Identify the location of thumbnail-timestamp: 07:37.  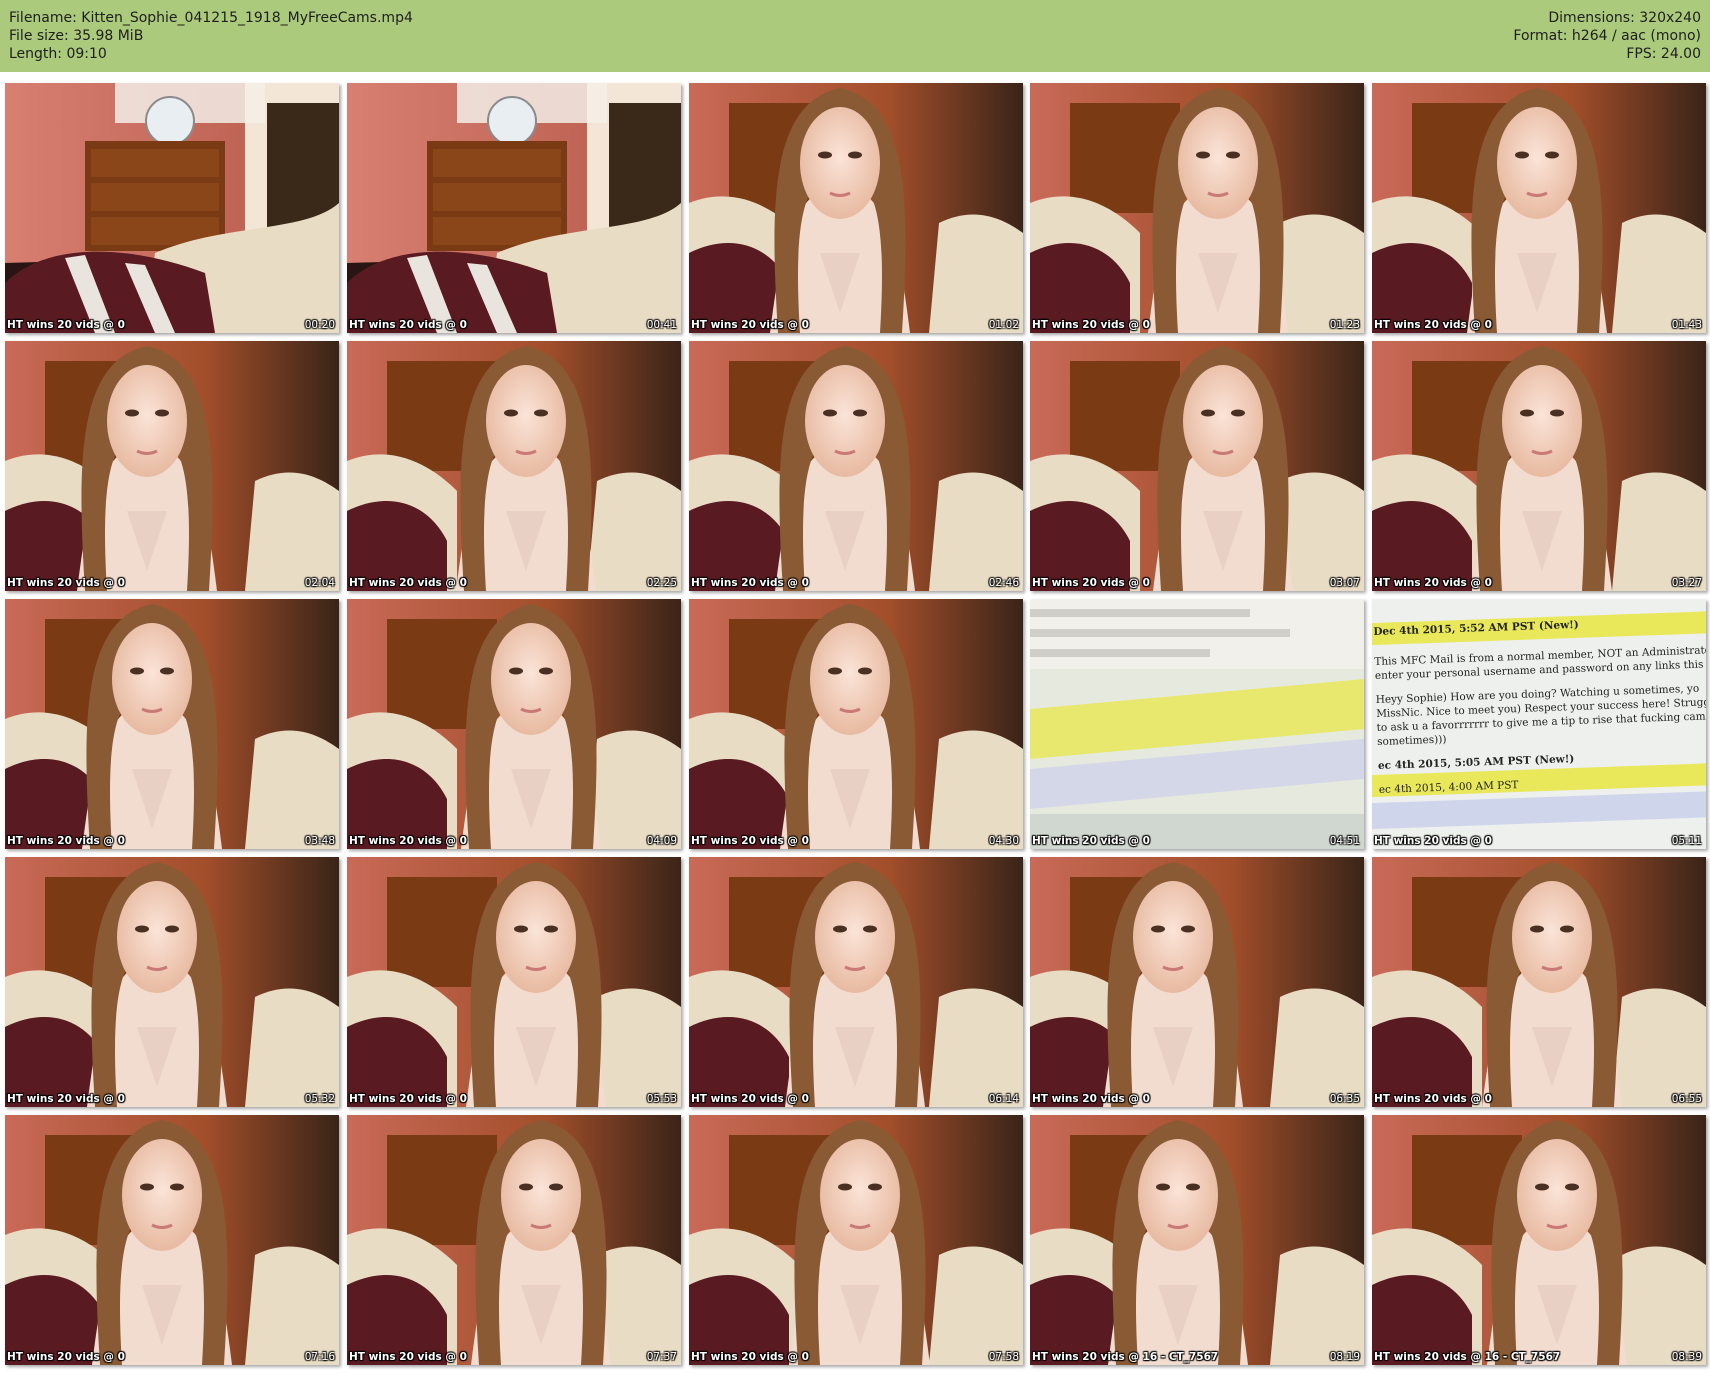
(661, 1357).